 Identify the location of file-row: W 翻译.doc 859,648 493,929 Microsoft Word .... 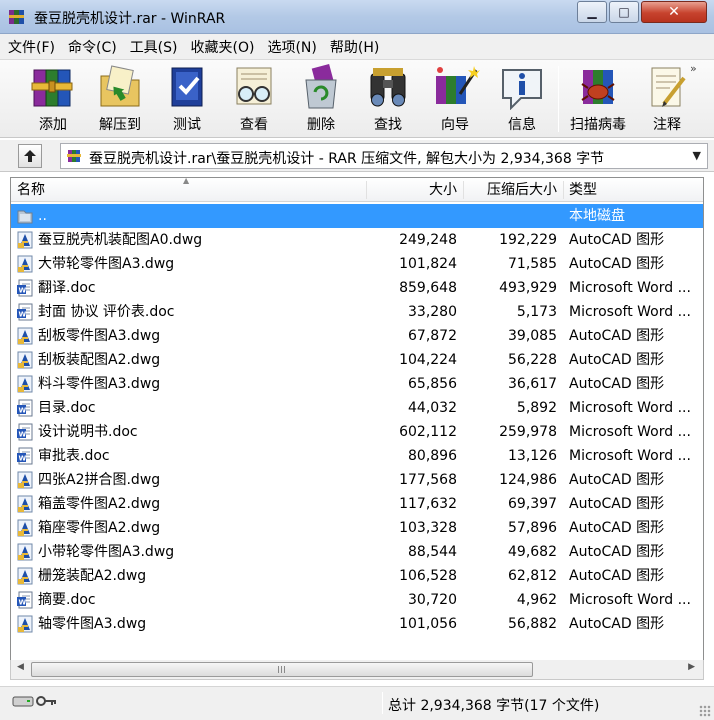
(357, 288).